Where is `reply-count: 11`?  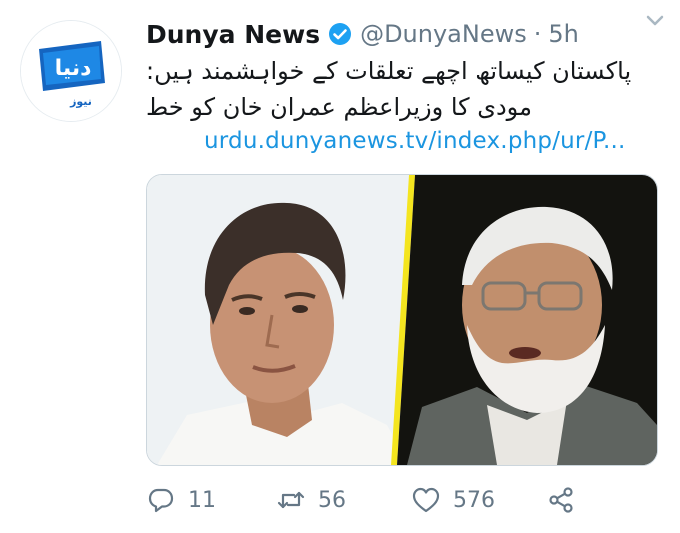 reply-count: 11 is located at coordinates (202, 500).